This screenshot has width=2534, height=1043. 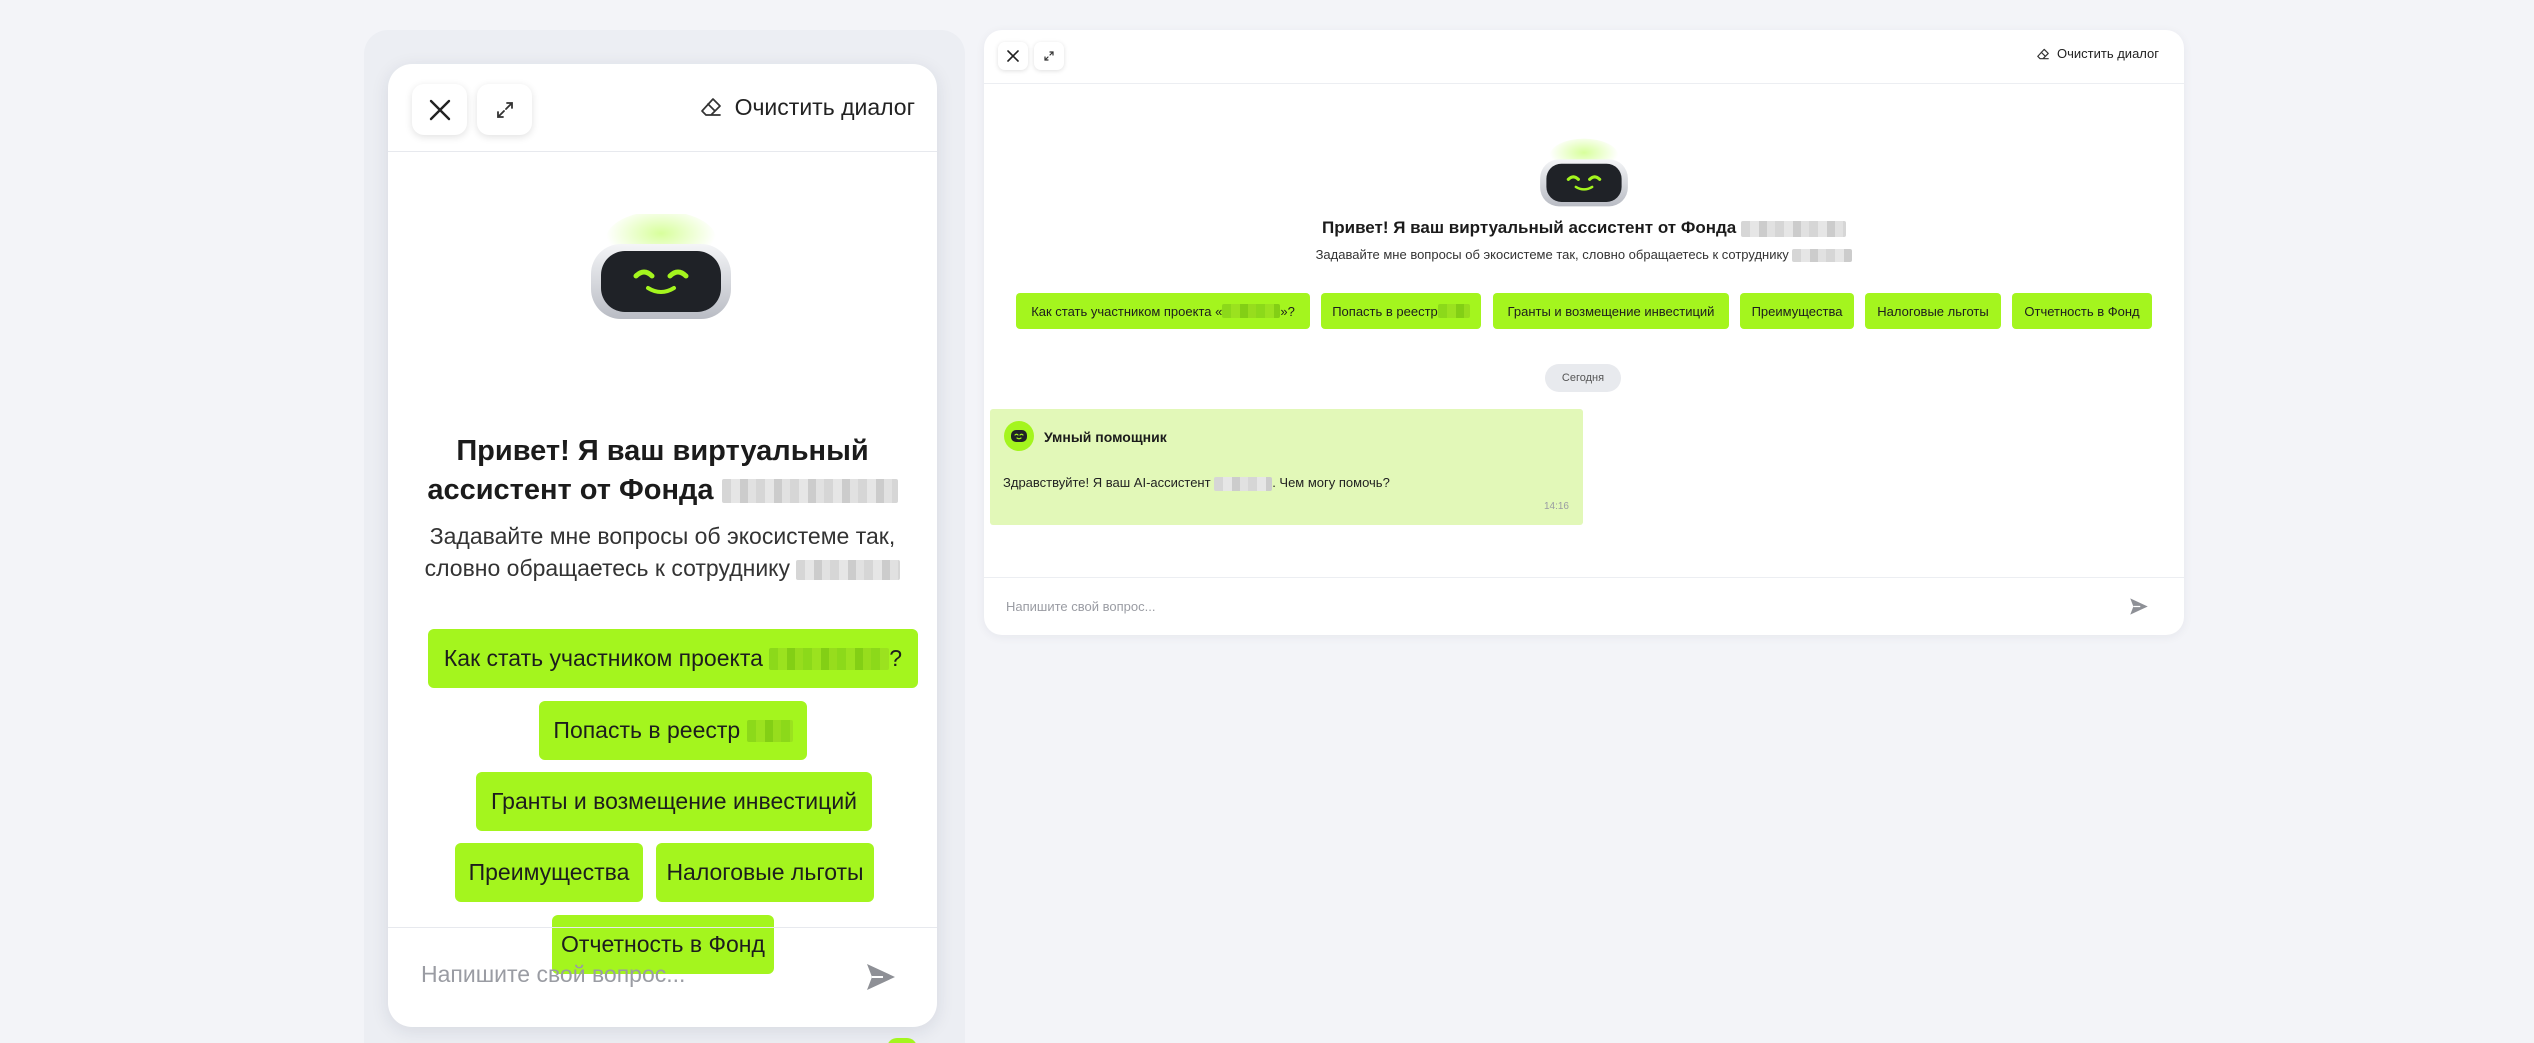 I want to click on mobile-chat-header: Очистить диалог, so click(x=662, y=108).